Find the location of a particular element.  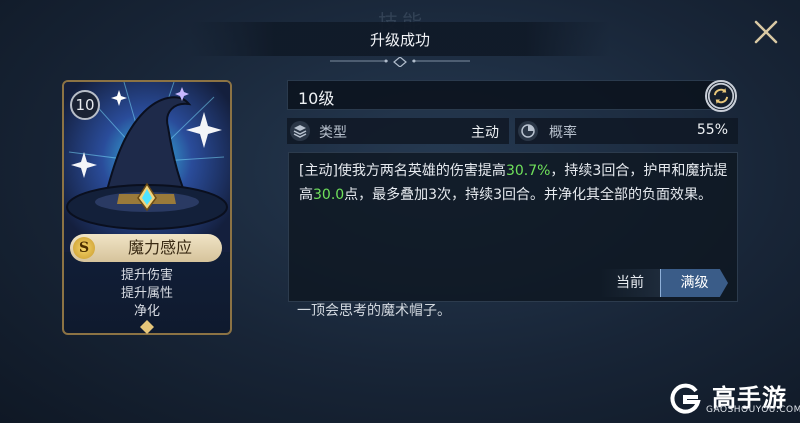

dialog-title: 升级成功 is located at coordinates (399, 40).